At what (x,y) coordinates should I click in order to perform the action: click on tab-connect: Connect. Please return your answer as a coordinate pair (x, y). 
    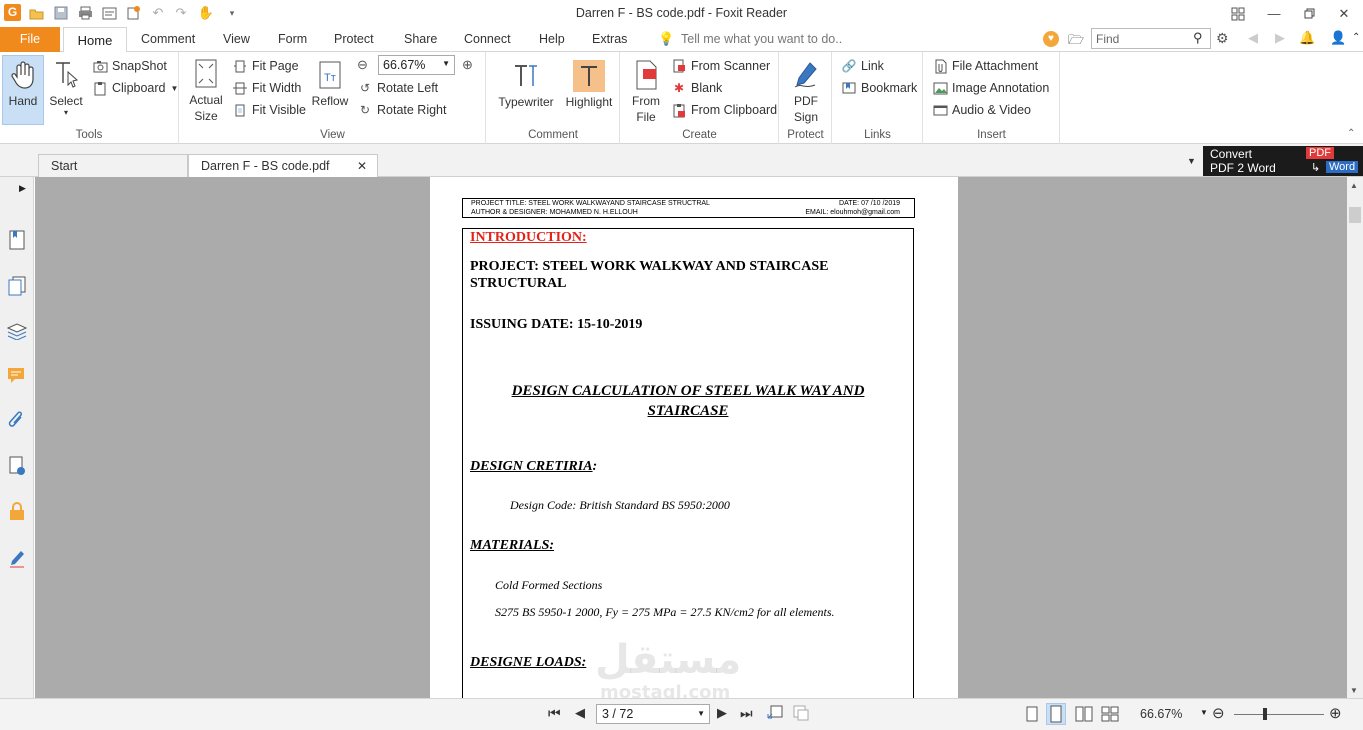
    Looking at the image, I should click on (487, 39).